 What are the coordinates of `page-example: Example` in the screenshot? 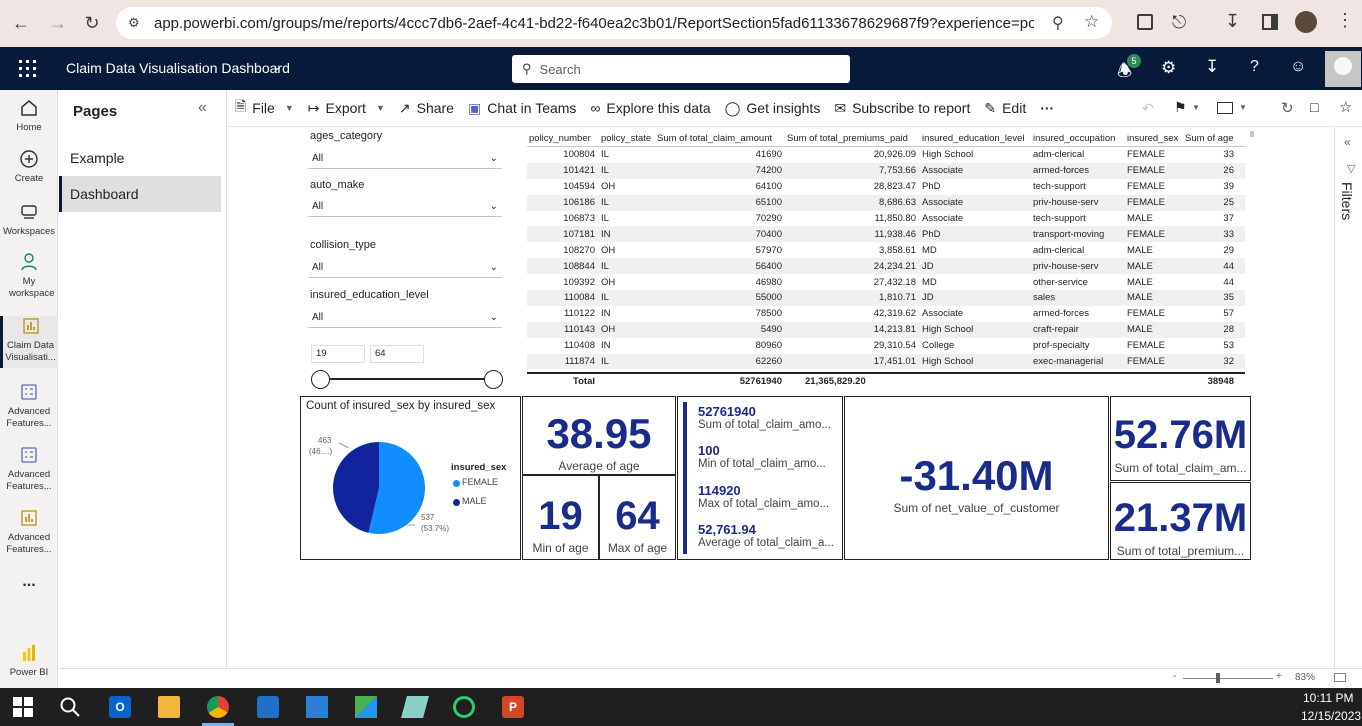 It's located at (140, 158).